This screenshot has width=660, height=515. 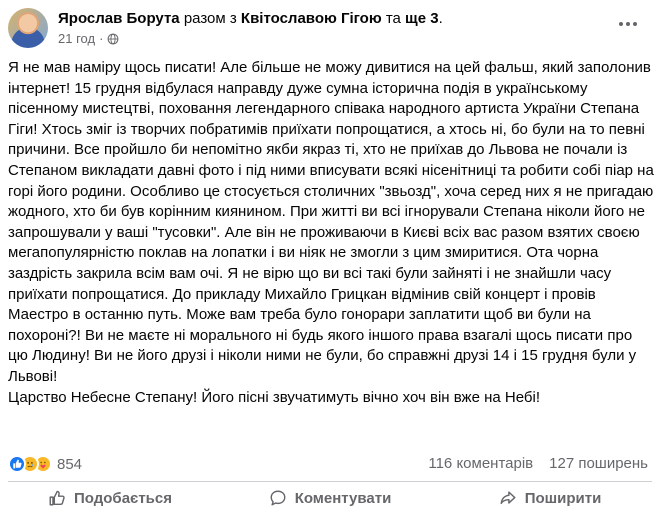 What do you see at coordinates (538, 463) in the screenshot?
I see `engagement-counts: 116 коментарів 127 поширень` at bounding box center [538, 463].